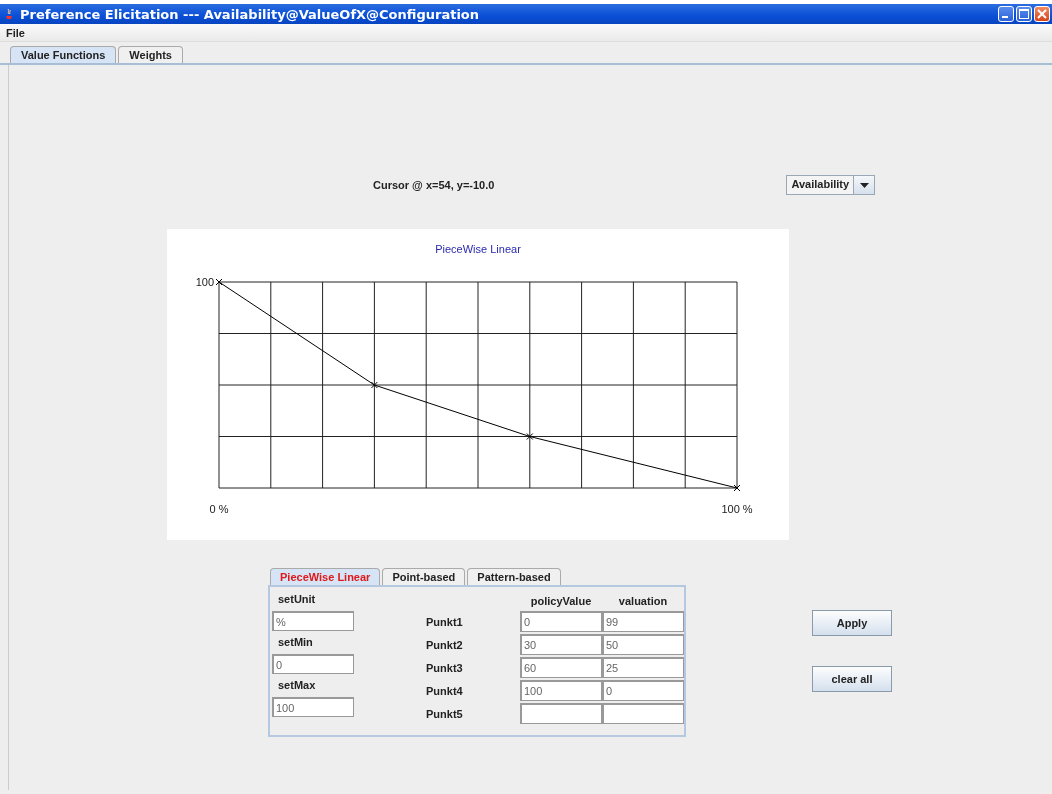 Image resolution: width=1052 pixels, height=794 pixels. I want to click on tab: Pattern-based, so click(514, 576).